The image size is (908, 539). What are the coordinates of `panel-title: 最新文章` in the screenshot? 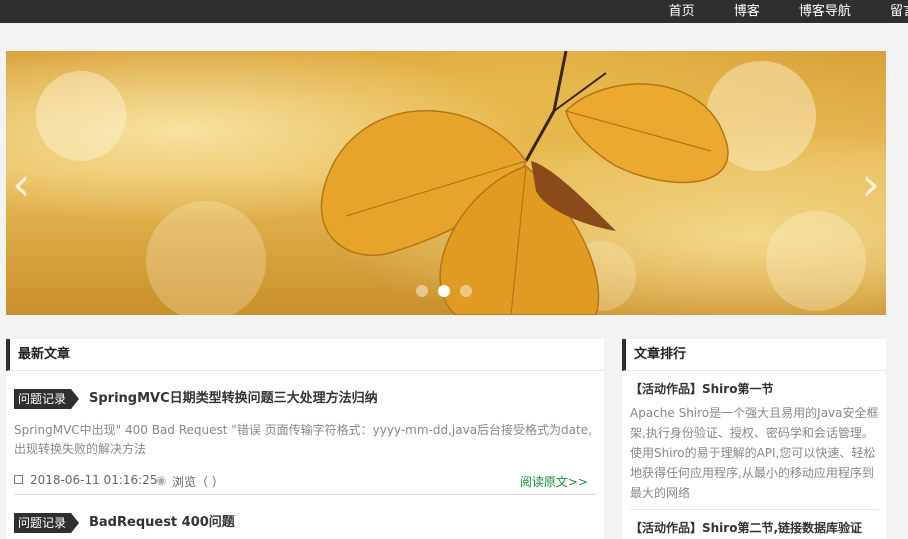 It's located at (305, 355).